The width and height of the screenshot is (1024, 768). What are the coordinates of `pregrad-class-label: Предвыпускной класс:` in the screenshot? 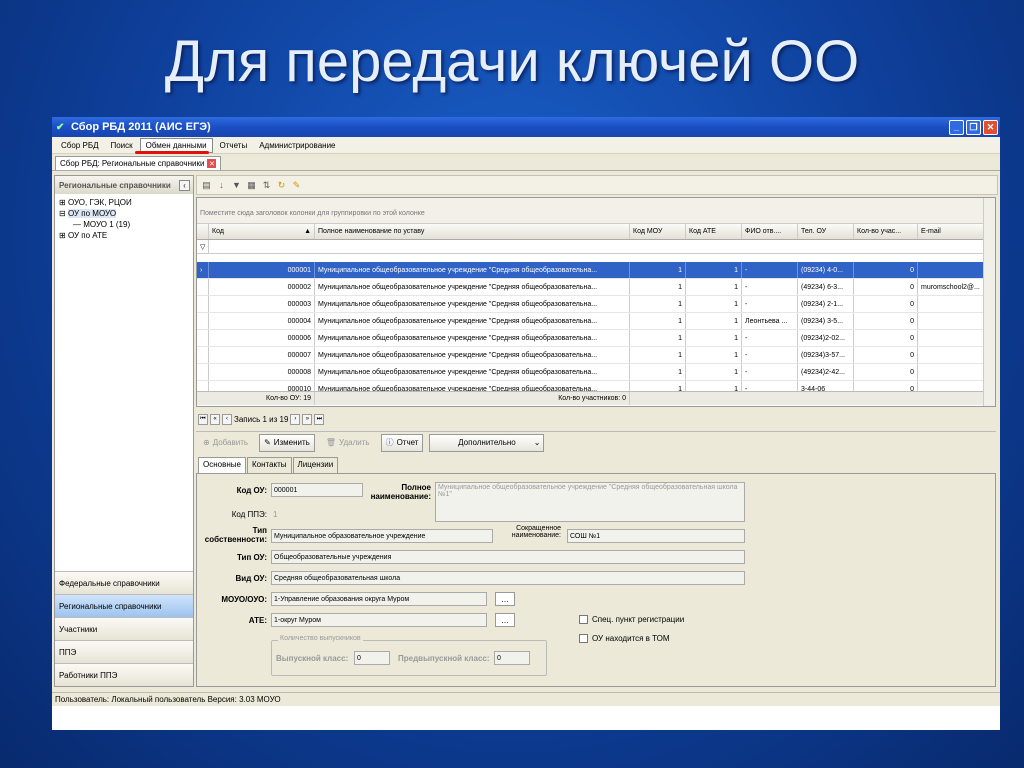 It's located at (444, 658).